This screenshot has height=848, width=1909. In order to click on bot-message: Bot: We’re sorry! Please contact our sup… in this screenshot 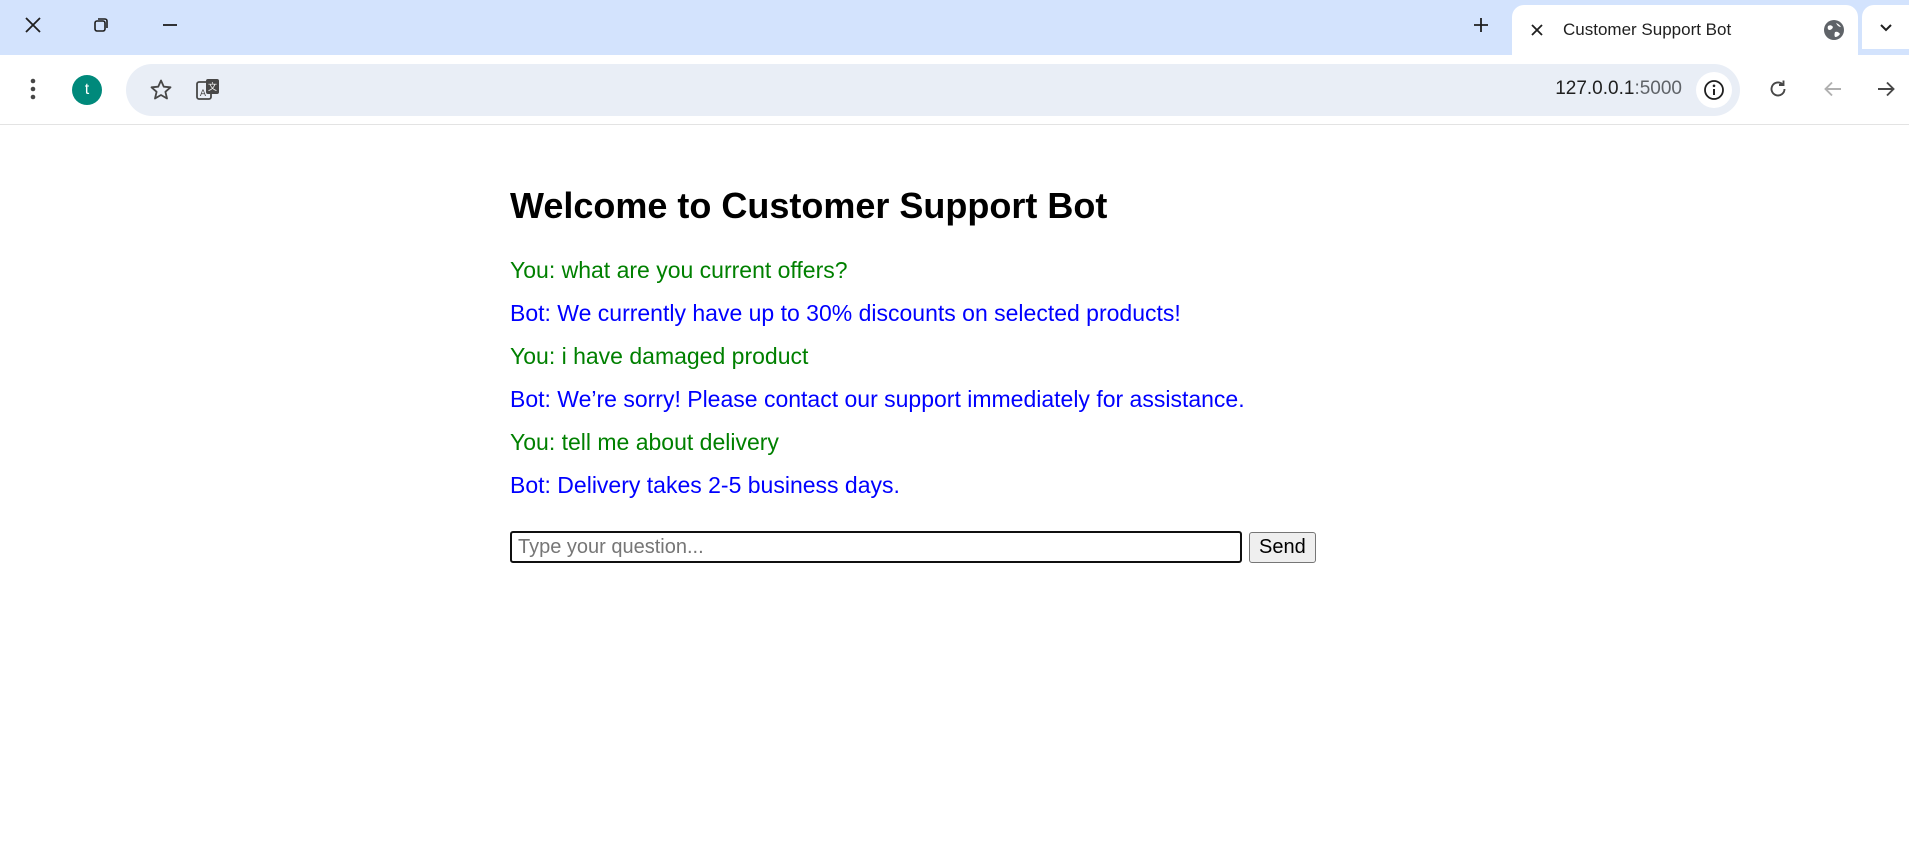, I will do `click(877, 399)`.